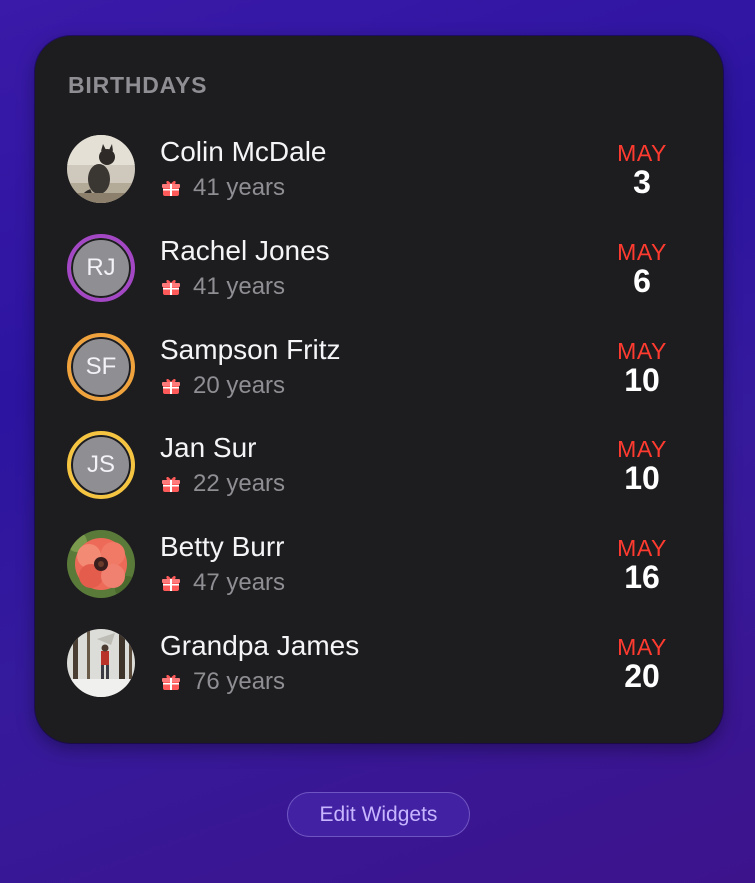 This screenshot has height=883, width=755. What do you see at coordinates (260, 645) in the screenshot?
I see `person-name: Grandpa James` at bounding box center [260, 645].